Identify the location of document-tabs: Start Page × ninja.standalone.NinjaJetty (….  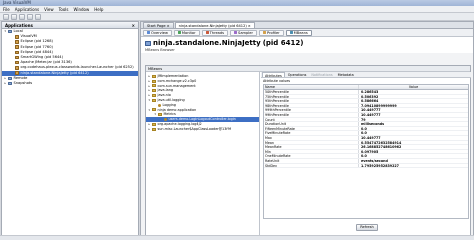
(307, 25).